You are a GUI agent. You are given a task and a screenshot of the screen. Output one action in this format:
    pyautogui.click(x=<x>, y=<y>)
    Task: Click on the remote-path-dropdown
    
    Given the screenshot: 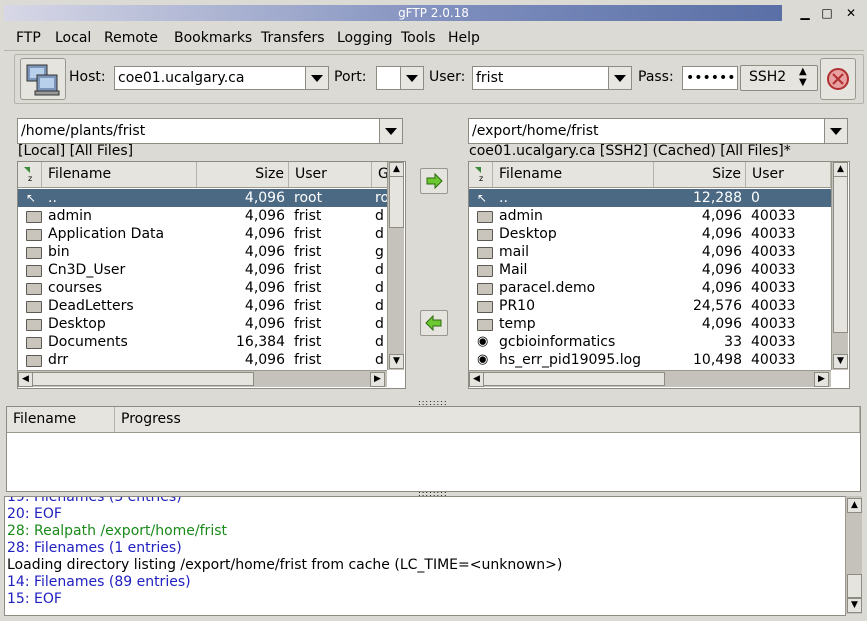 What is the action you would take?
    pyautogui.click(x=836, y=131)
    